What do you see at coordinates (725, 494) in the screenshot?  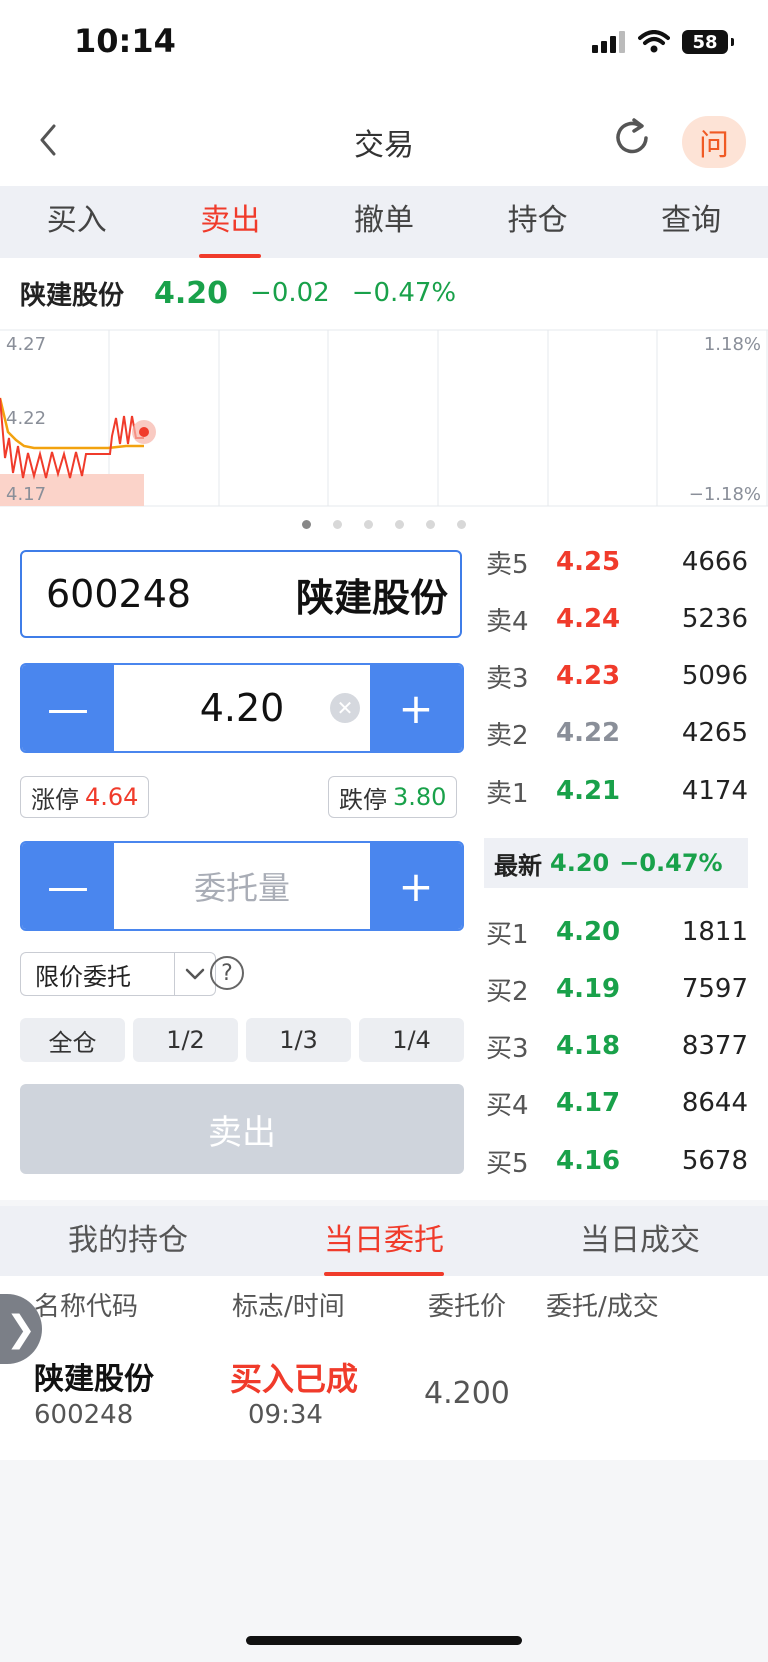 I see `pct-label-low: −1.18%` at bounding box center [725, 494].